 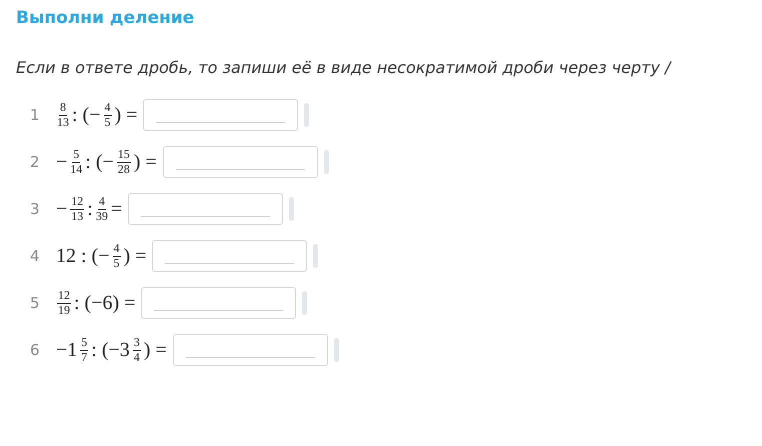 I want to click on math-text: :, so click(x=90, y=209).